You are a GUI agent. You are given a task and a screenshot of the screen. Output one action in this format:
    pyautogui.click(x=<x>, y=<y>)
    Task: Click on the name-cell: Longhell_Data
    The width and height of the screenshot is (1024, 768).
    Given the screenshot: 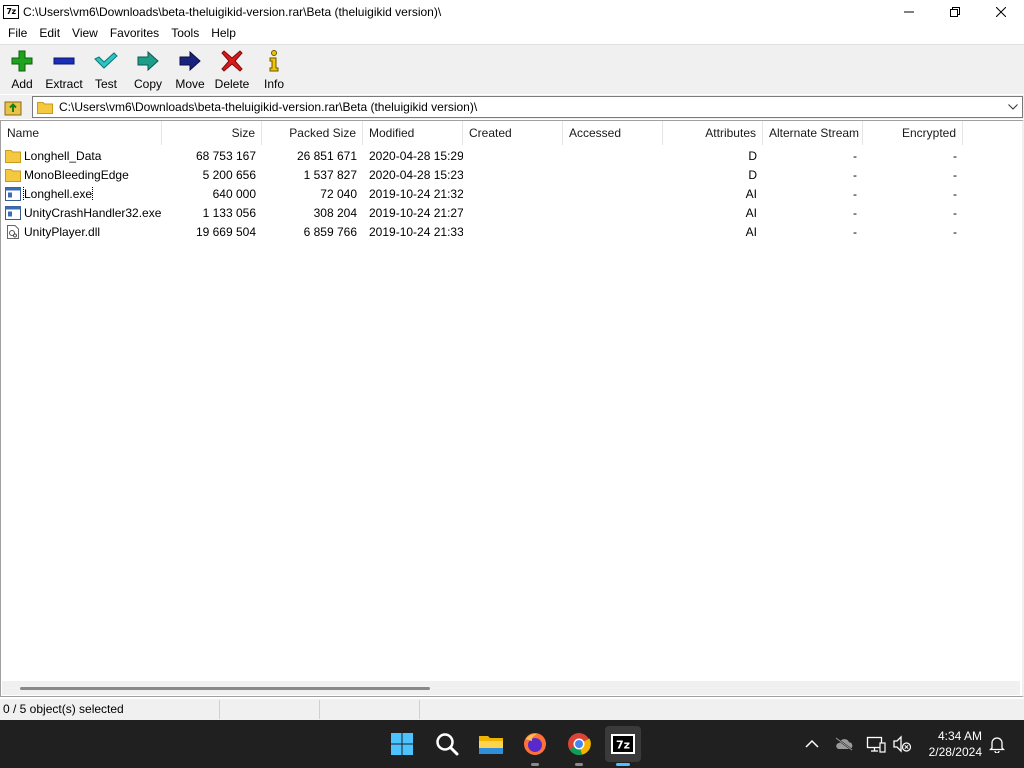 What is the action you would take?
    pyautogui.click(x=81, y=156)
    